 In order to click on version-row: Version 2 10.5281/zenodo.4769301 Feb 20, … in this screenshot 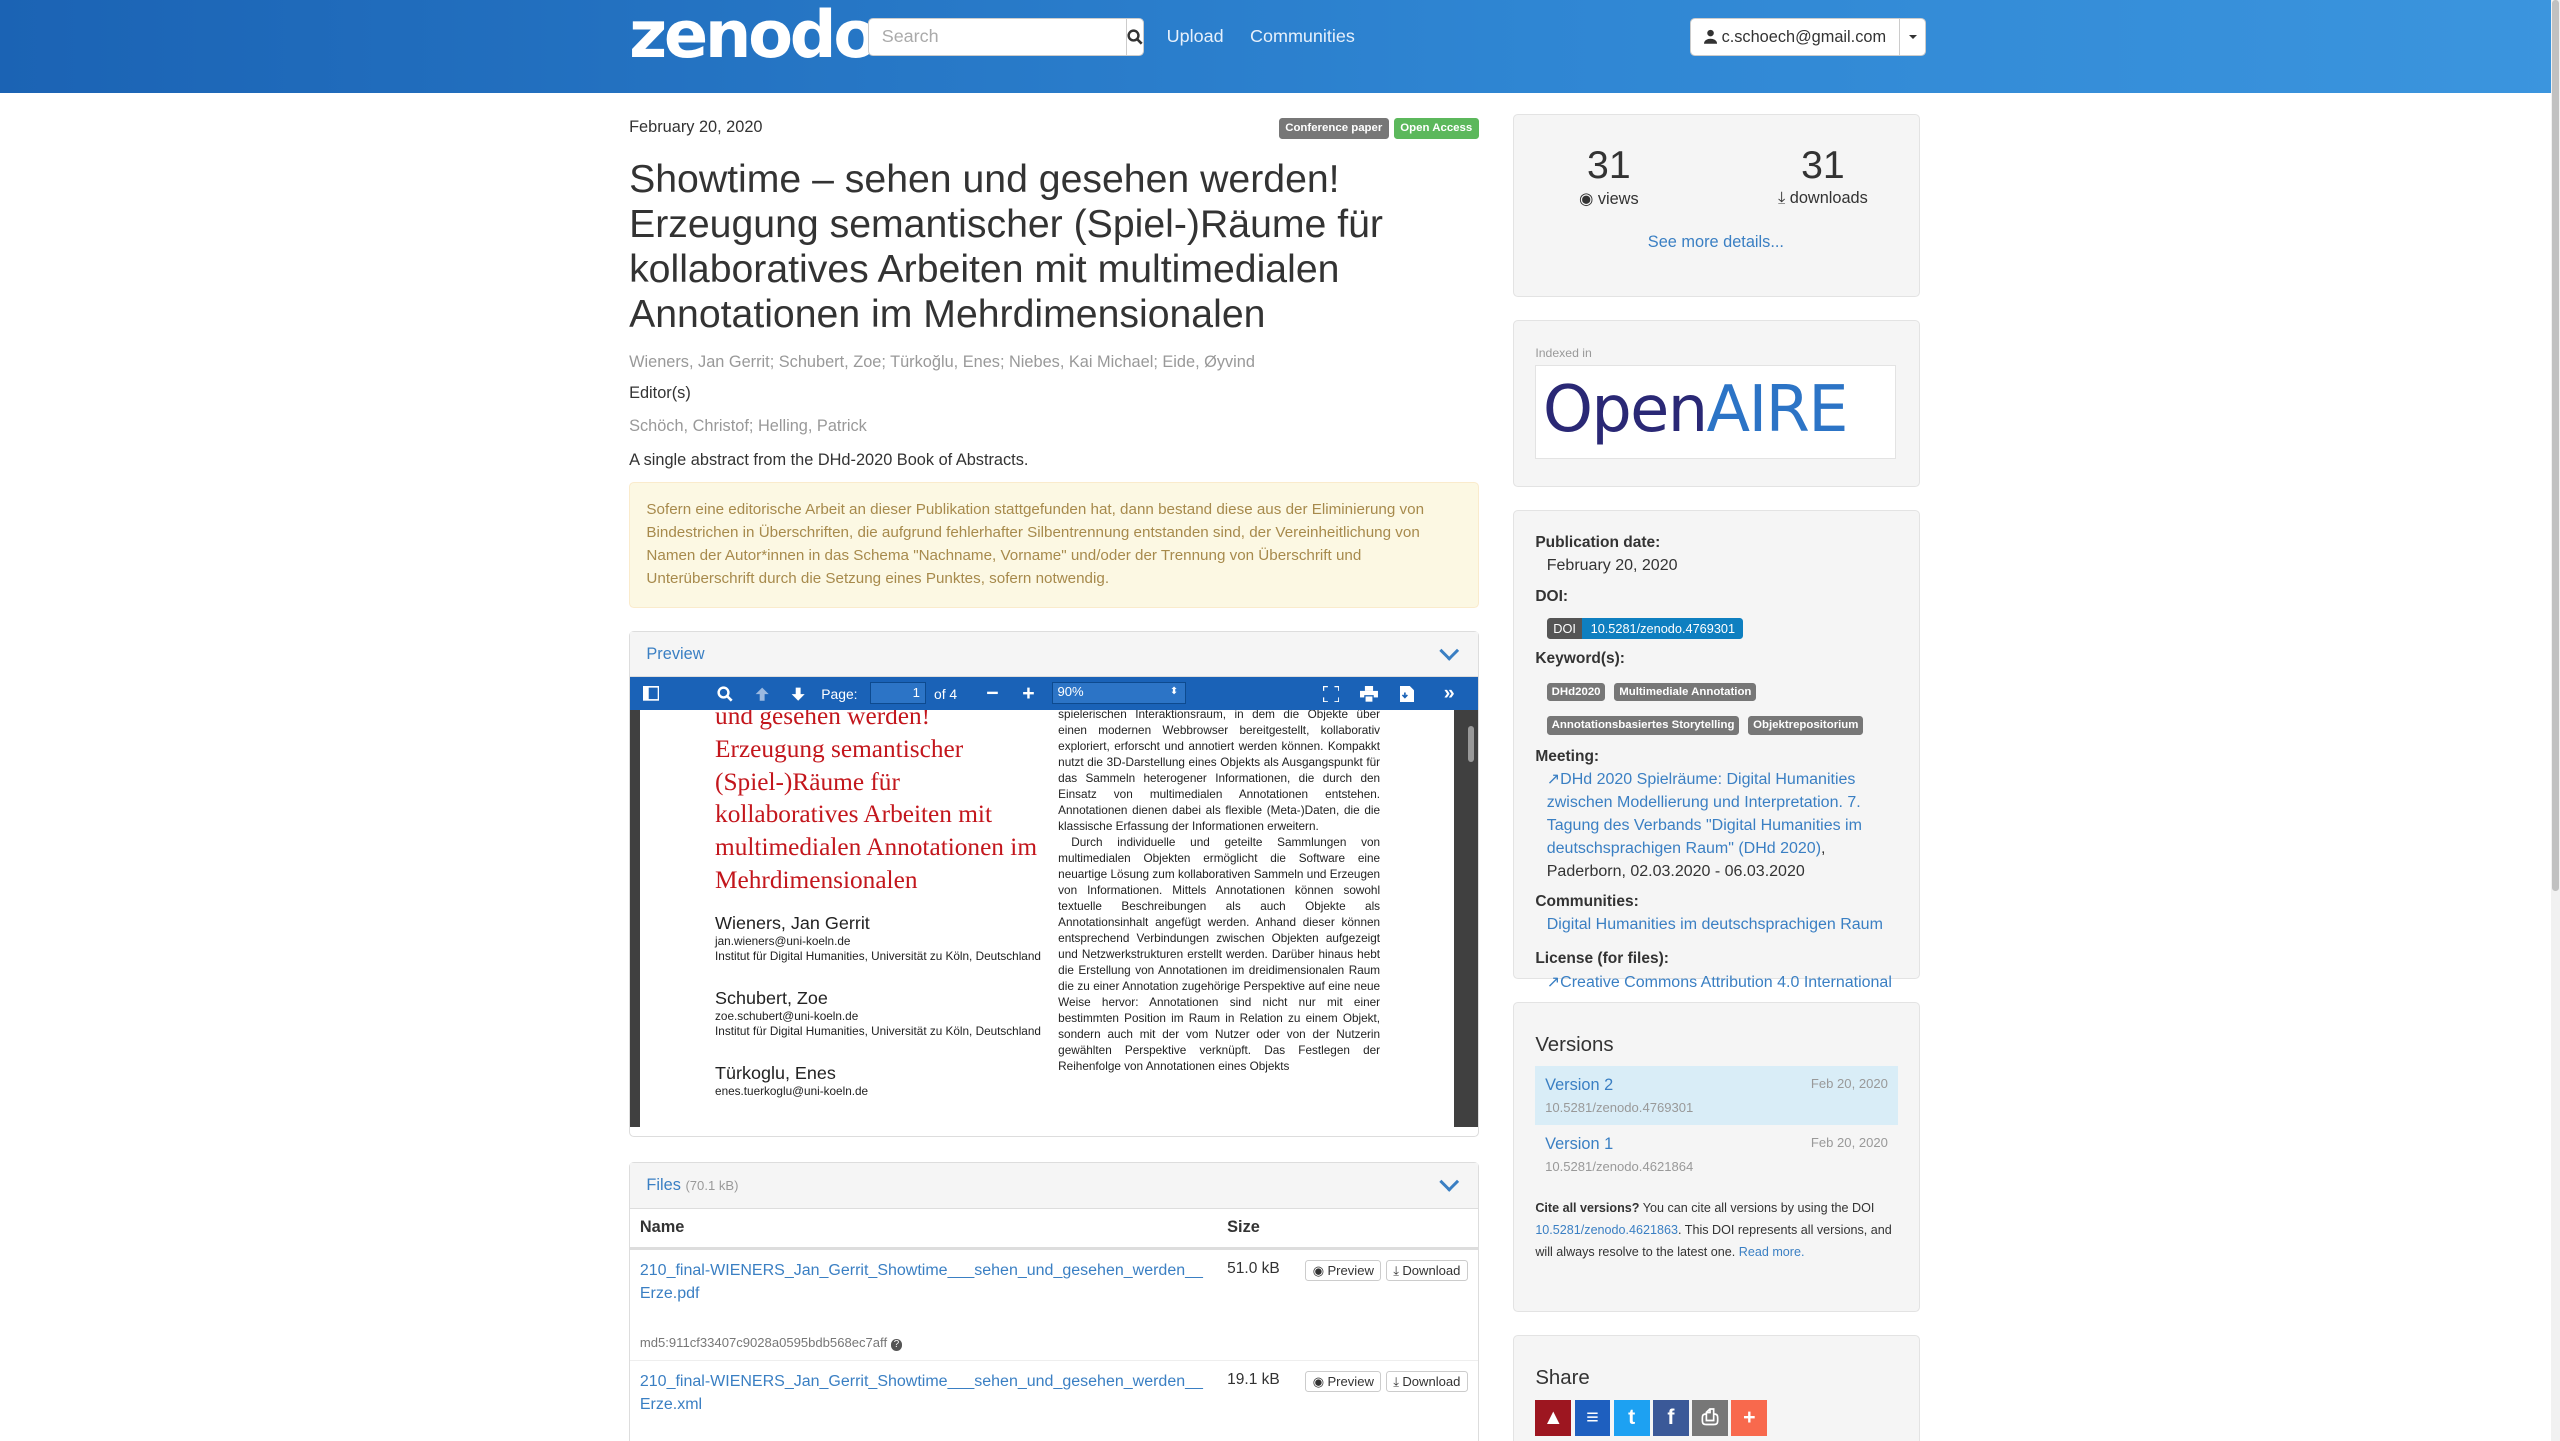, I will do `click(1716, 1095)`.